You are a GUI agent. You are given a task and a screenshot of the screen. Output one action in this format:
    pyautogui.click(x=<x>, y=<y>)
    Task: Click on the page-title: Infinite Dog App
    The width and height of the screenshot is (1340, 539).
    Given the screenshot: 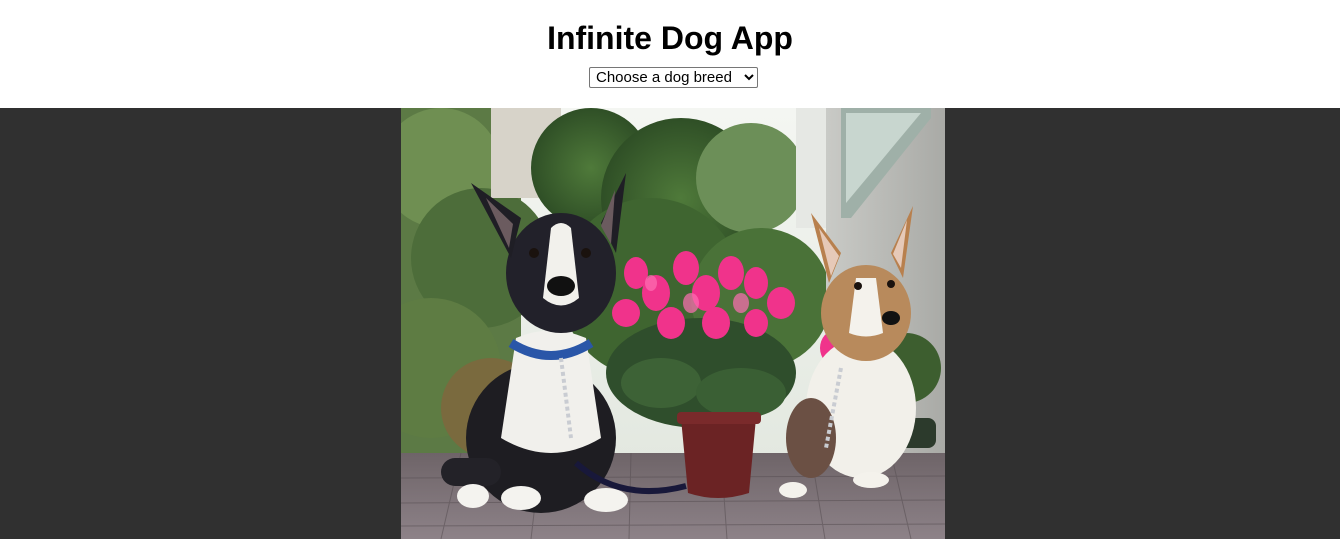 What is the action you would take?
    pyautogui.click(x=670, y=38)
    